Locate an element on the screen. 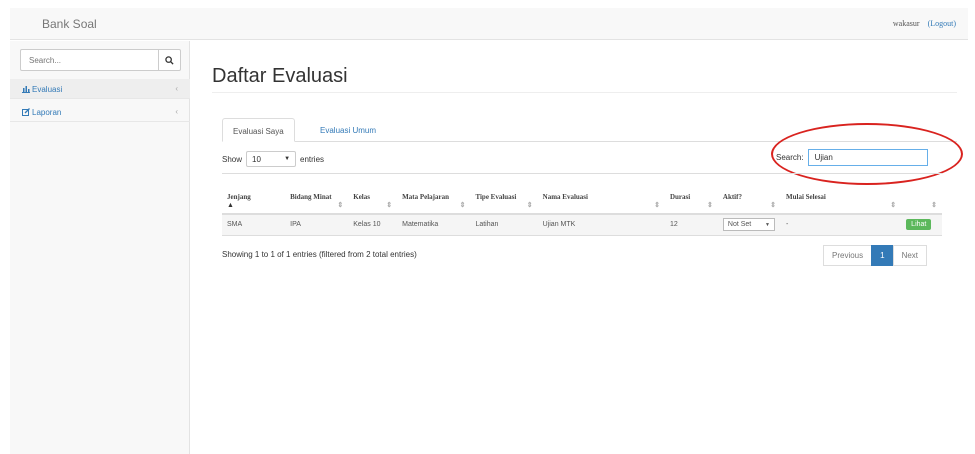 The image size is (975, 454). col-header: Tipe Evaluasi ⇕ is located at coordinates (504, 194).